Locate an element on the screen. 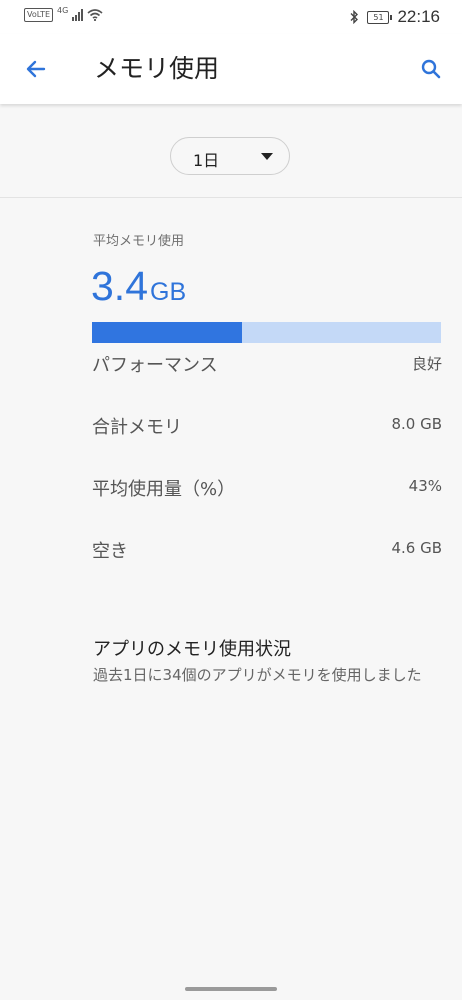 Image resolution: width=462 pixels, height=1000 pixels. stat-value: 良好 is located at coordinates (426, 364).